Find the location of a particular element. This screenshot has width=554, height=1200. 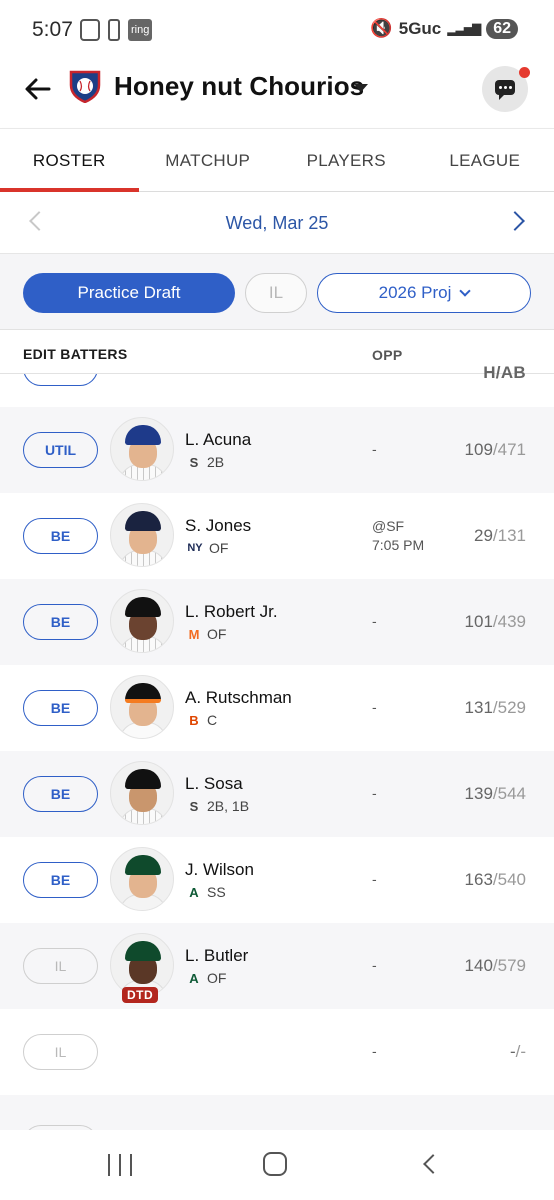

opp-header: OPP is located at coordinates (387, 355).